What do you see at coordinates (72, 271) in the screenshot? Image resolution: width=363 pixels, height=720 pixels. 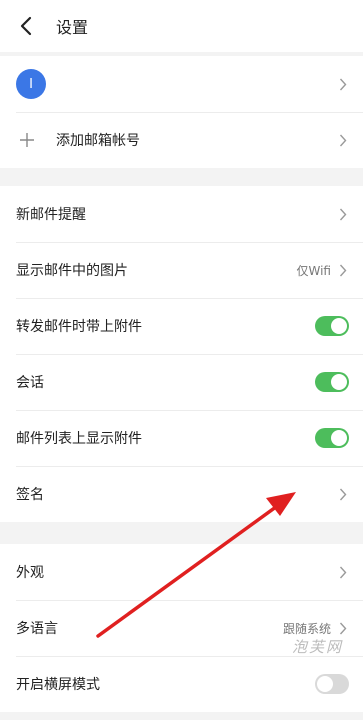 I see `show-images-label: 显示邮件中的图片` at bounding box center [72, 271].